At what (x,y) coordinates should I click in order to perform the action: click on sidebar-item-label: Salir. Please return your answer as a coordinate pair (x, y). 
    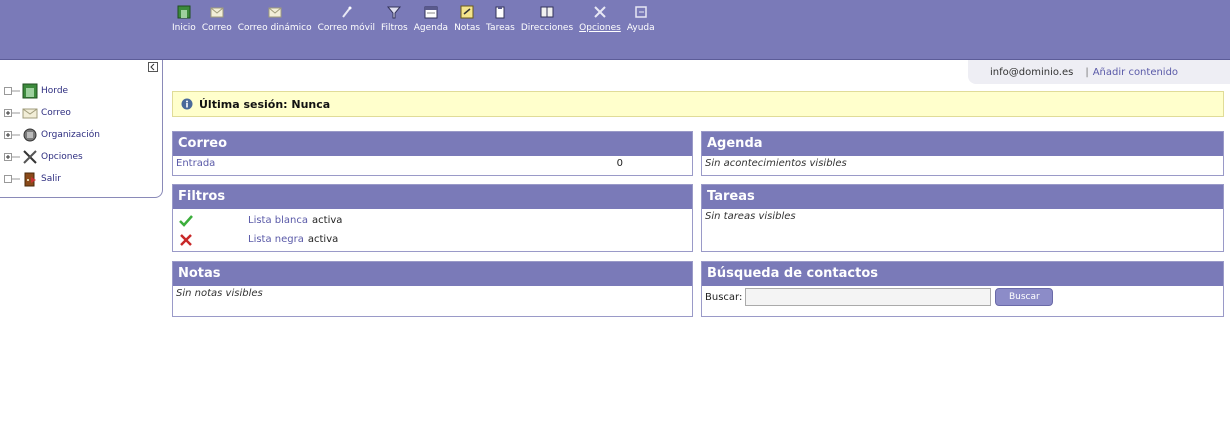
    Looking at the image, I should click on (51, 179).